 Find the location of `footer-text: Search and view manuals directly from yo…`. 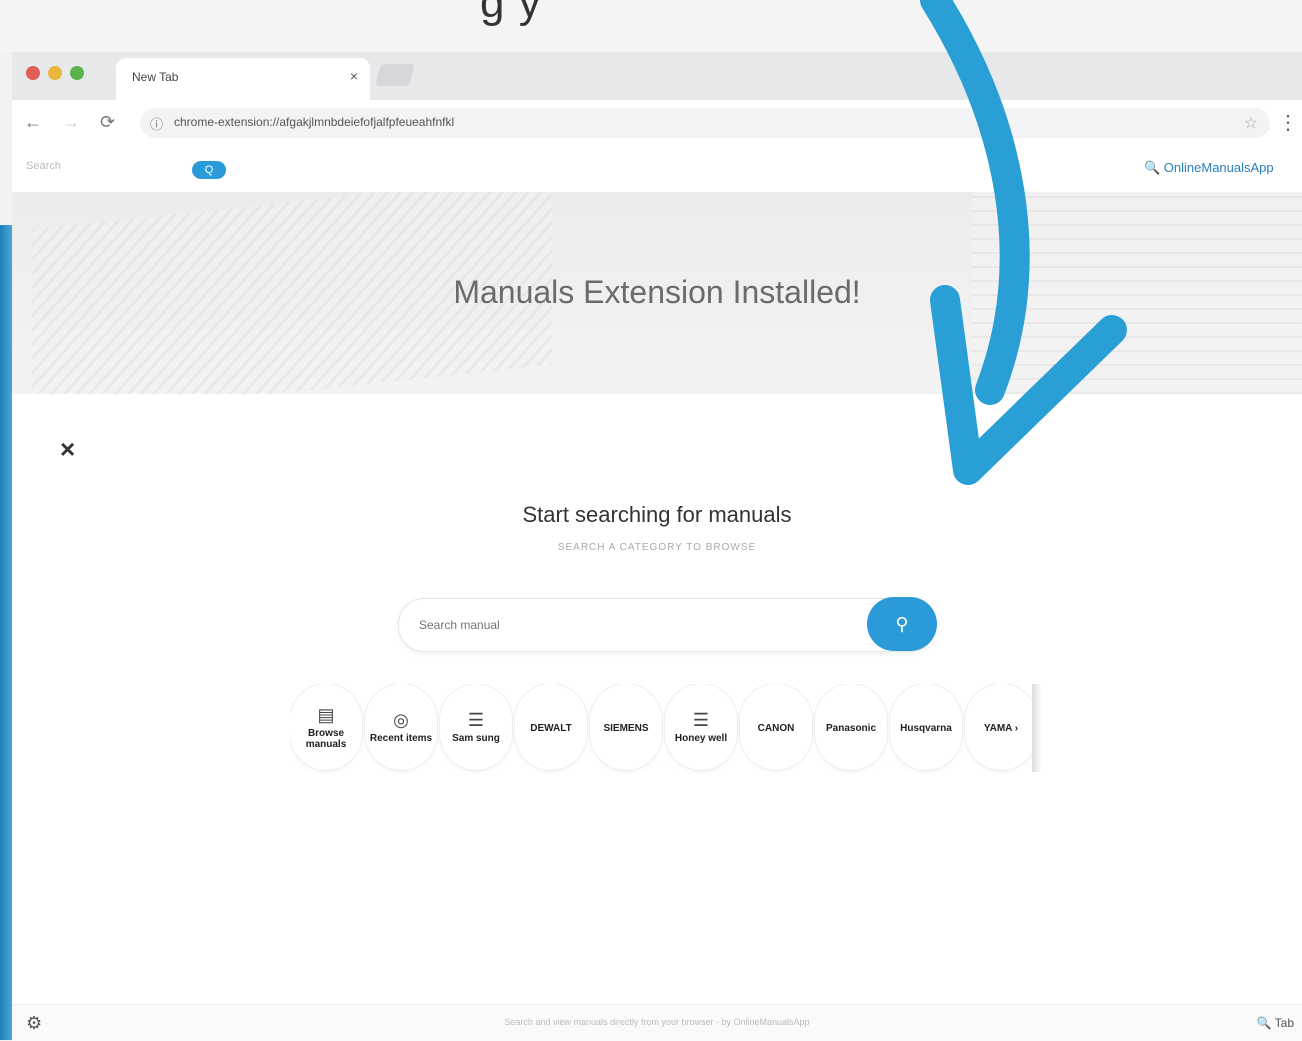

footer-text: Search and view manuals directly from yo… is located at coordinates (657, 1022).